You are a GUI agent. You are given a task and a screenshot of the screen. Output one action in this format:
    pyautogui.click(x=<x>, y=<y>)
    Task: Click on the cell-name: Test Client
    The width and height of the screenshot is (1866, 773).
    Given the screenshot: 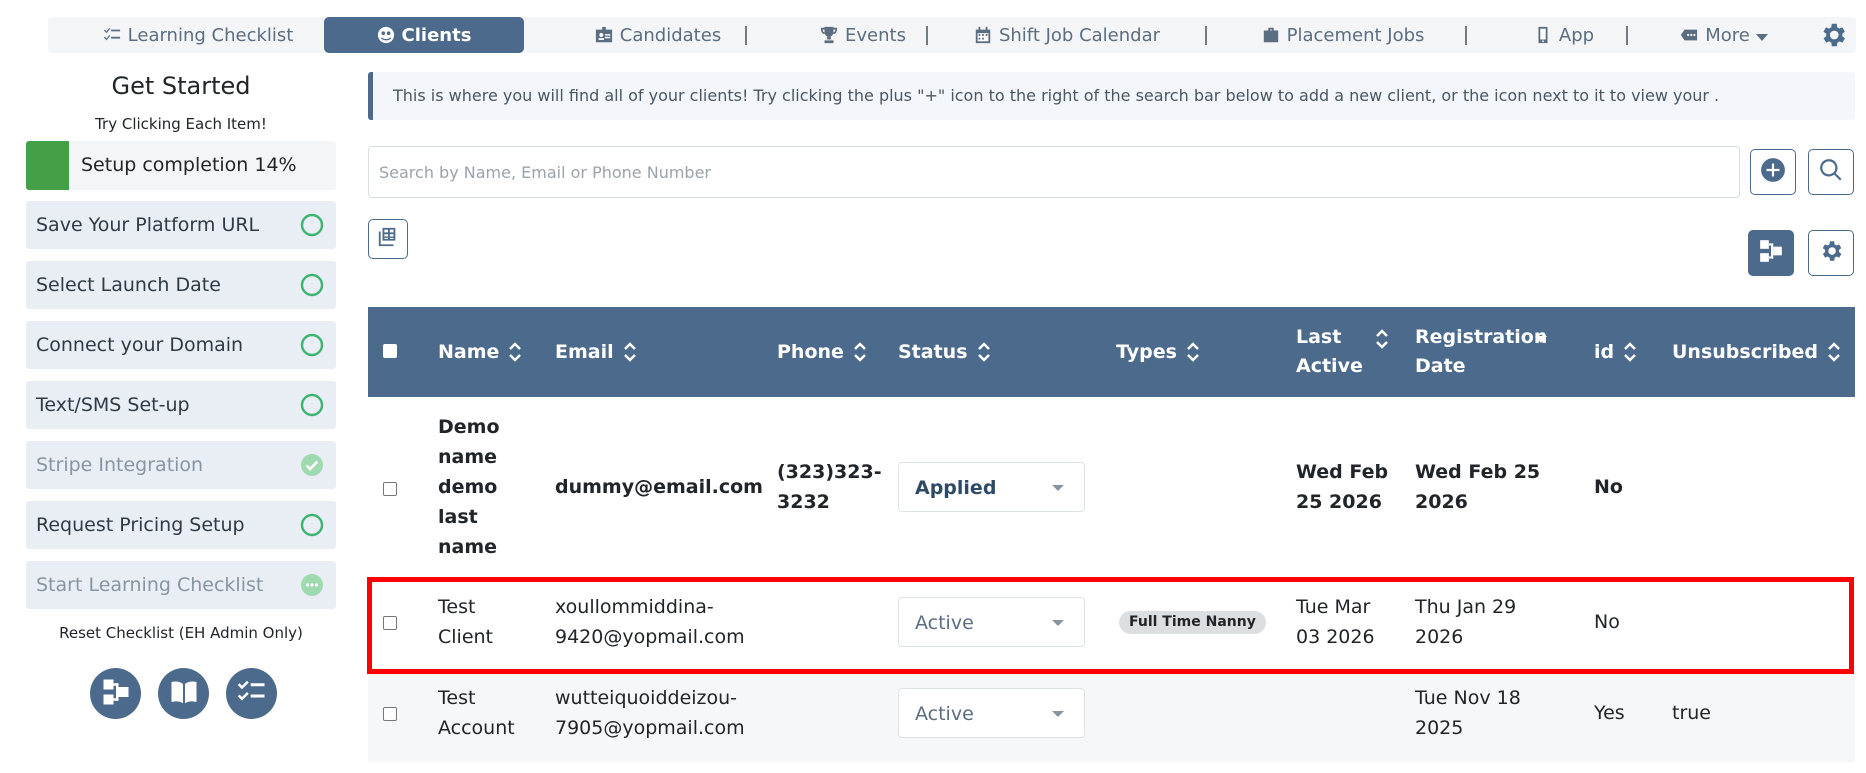 What is the action you would take?
    pyautogui.click(x=473, y=622)
    